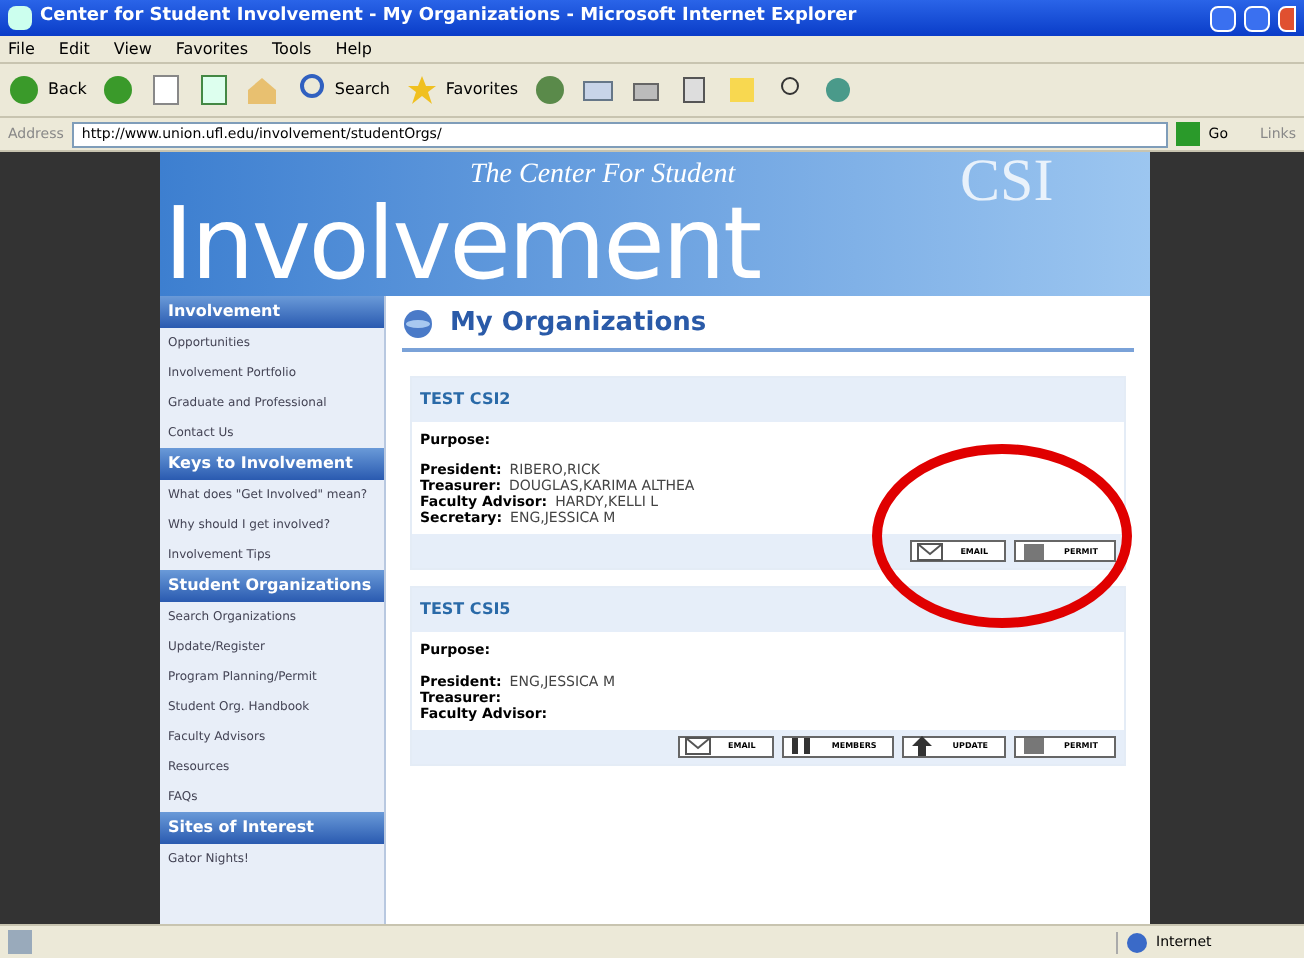 This screenshot has width=1304, height=958. Describe the element at coordinates (67, 90) in the screenshot. I see `toolbar-label: Back` at that location.